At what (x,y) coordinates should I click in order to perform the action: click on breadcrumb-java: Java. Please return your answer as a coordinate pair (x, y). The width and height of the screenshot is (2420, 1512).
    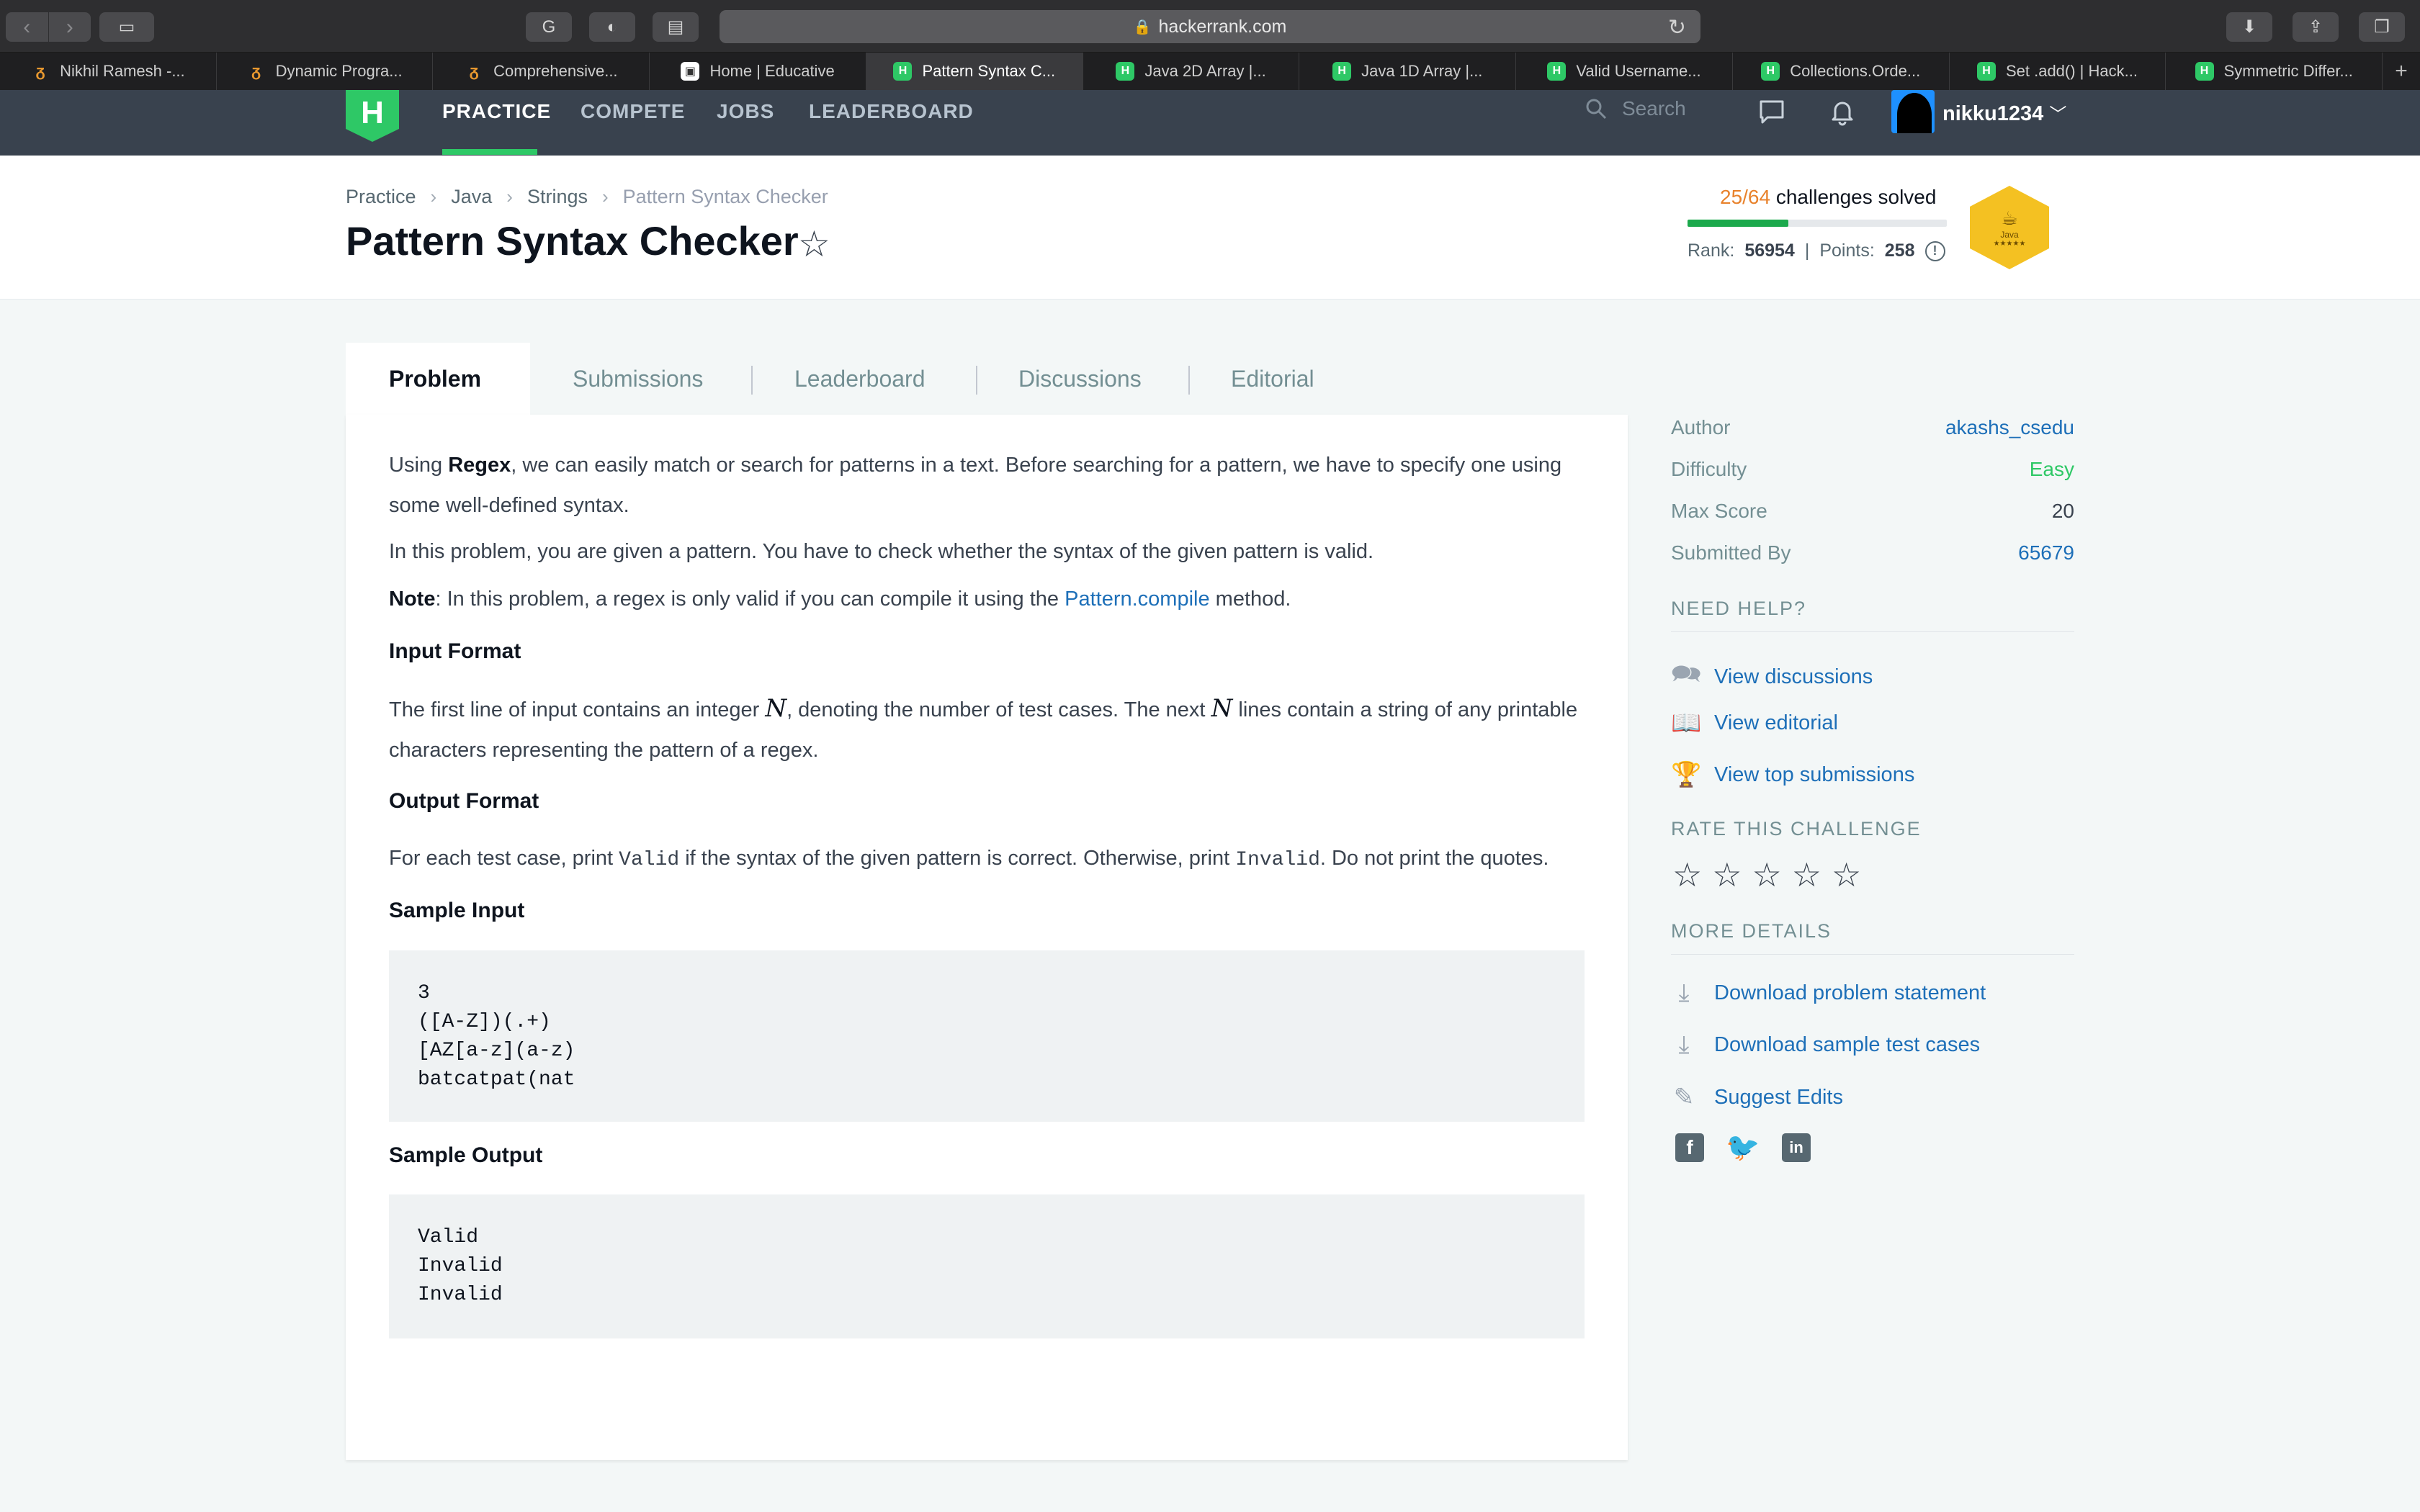
    Looking at the image, I should click on (471, 197).